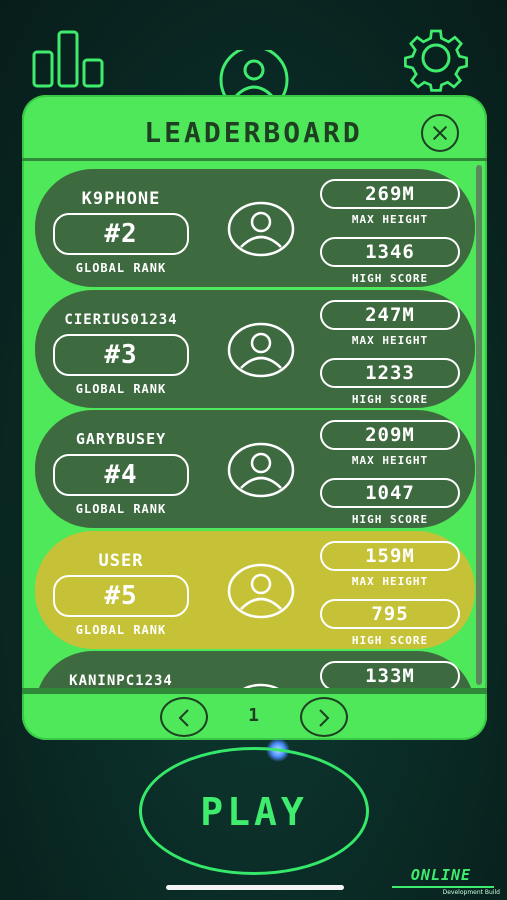 Image resolution: width=507 pixels, height=900 pixels. I want to click on player-name: USER, so click(121, 561).